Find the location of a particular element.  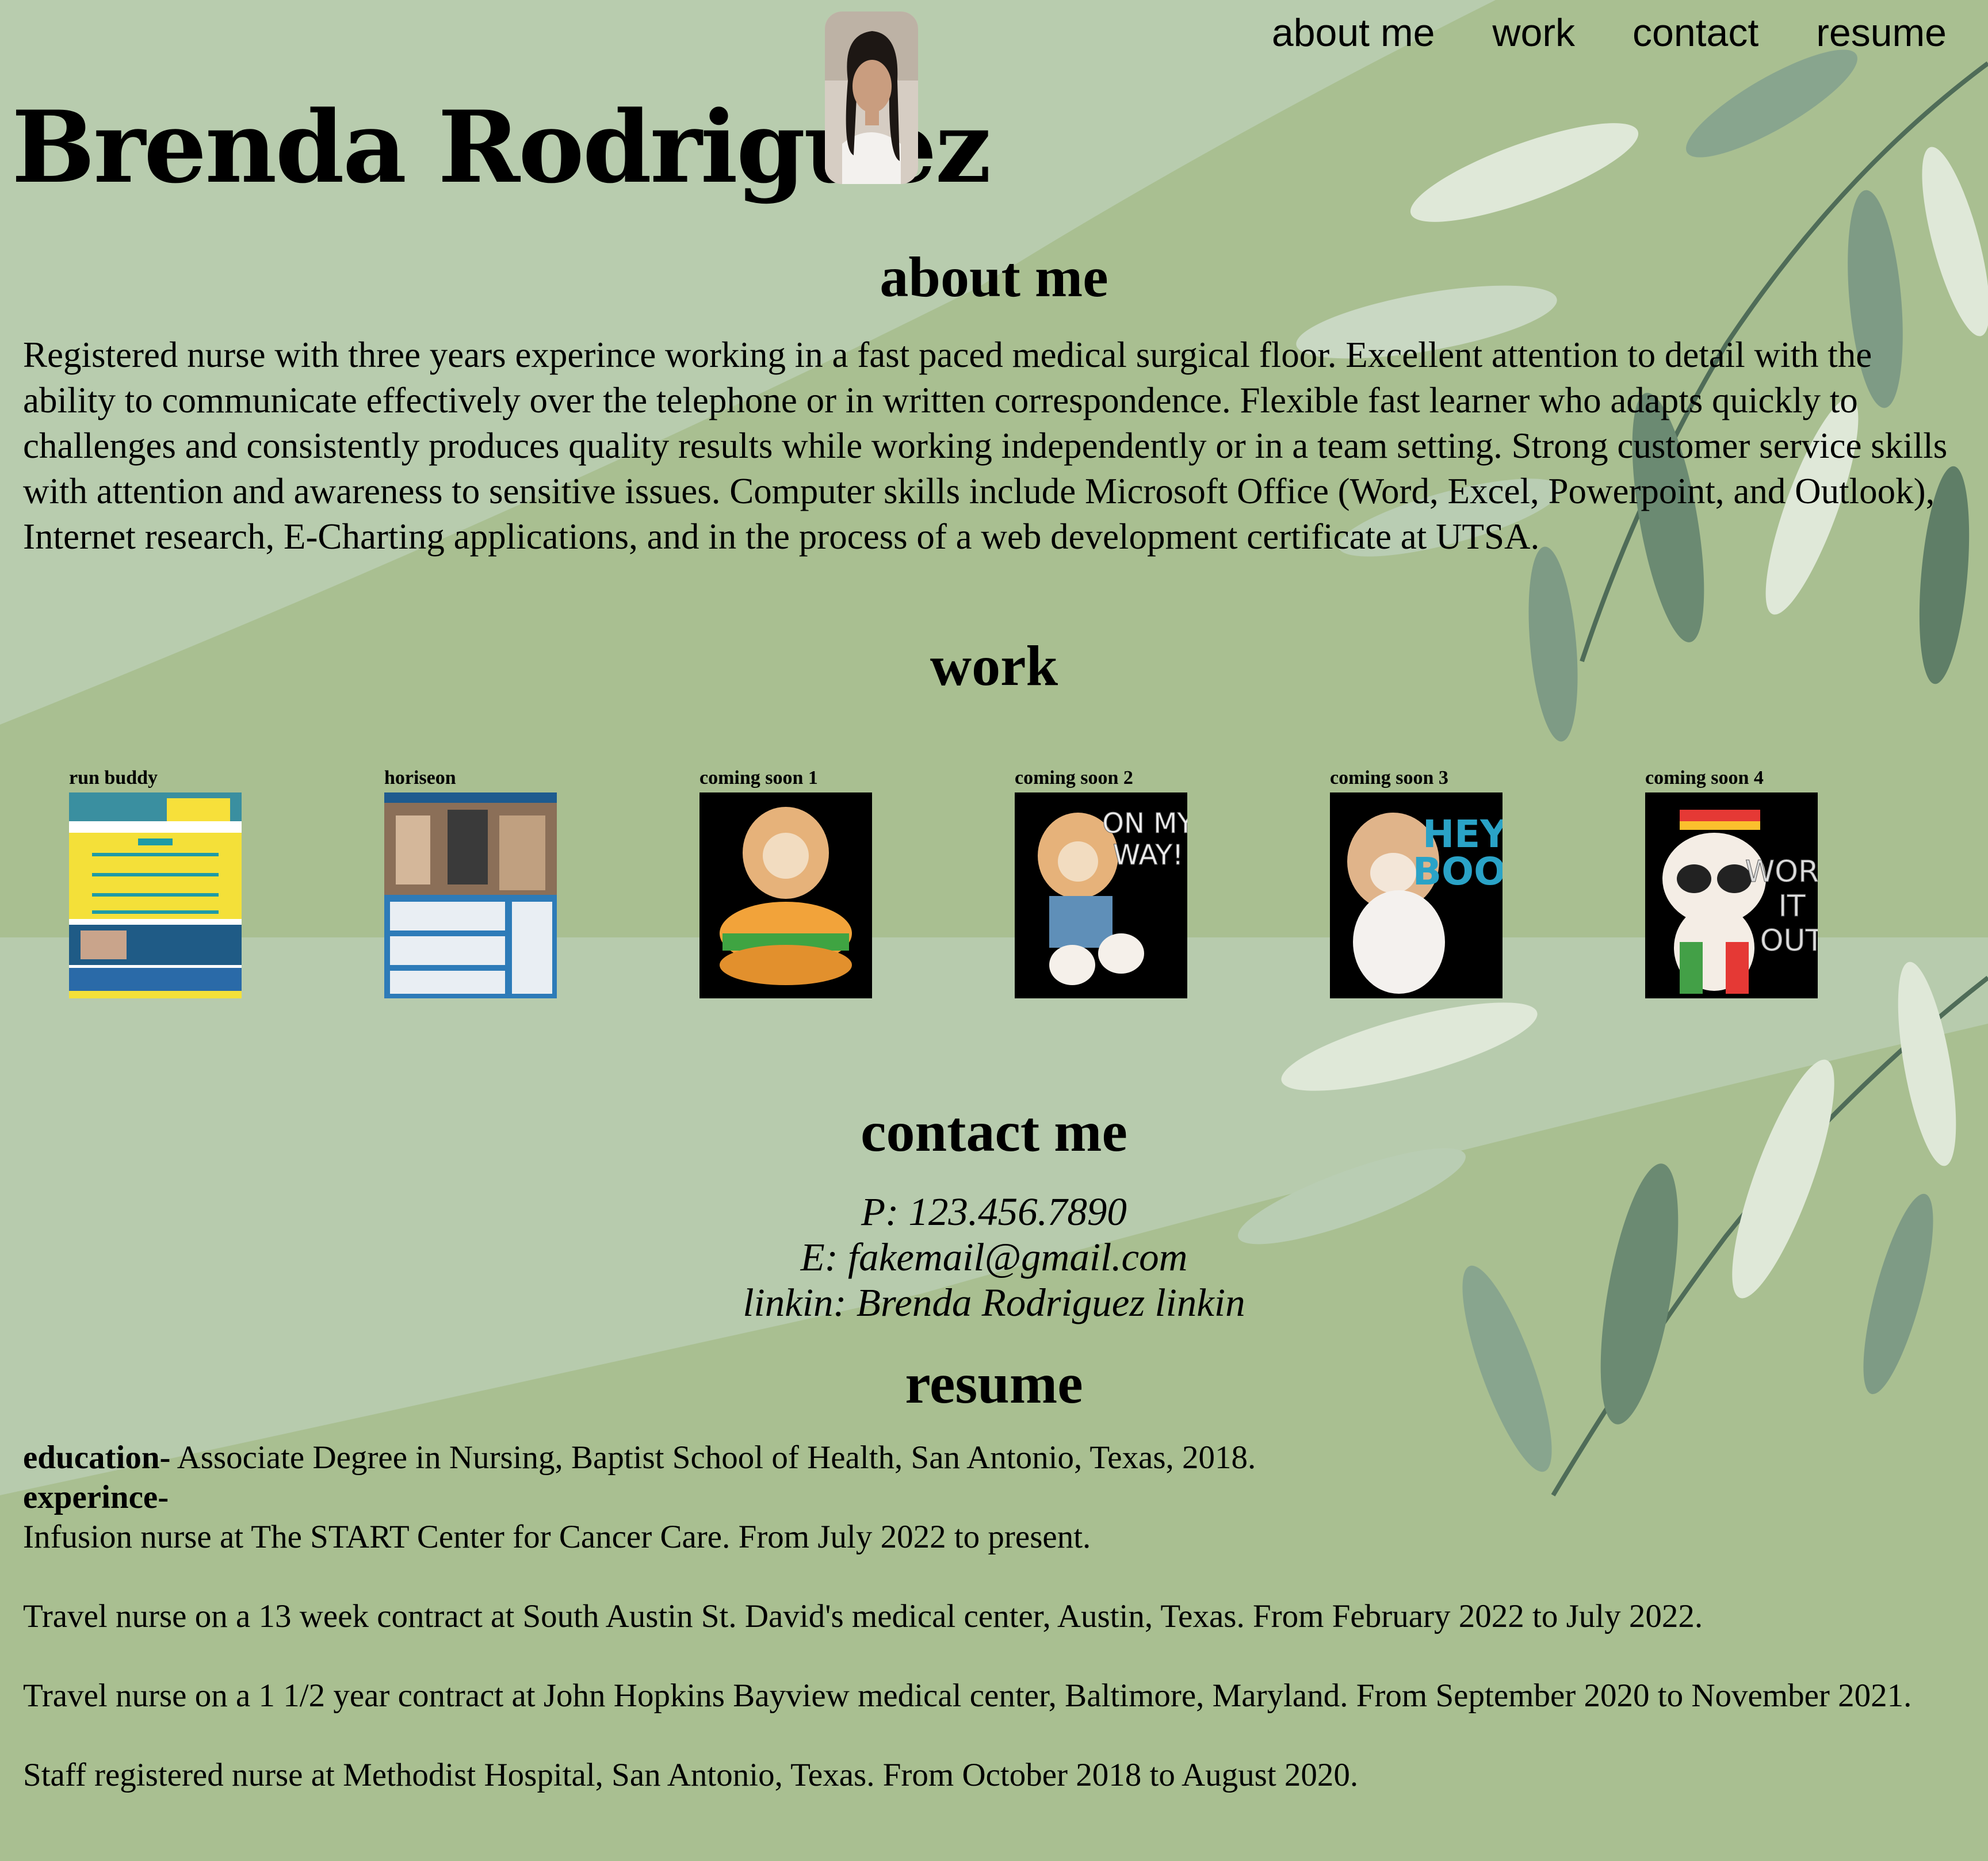

contact-heading: contact me is located at coordinates (994, 1131).